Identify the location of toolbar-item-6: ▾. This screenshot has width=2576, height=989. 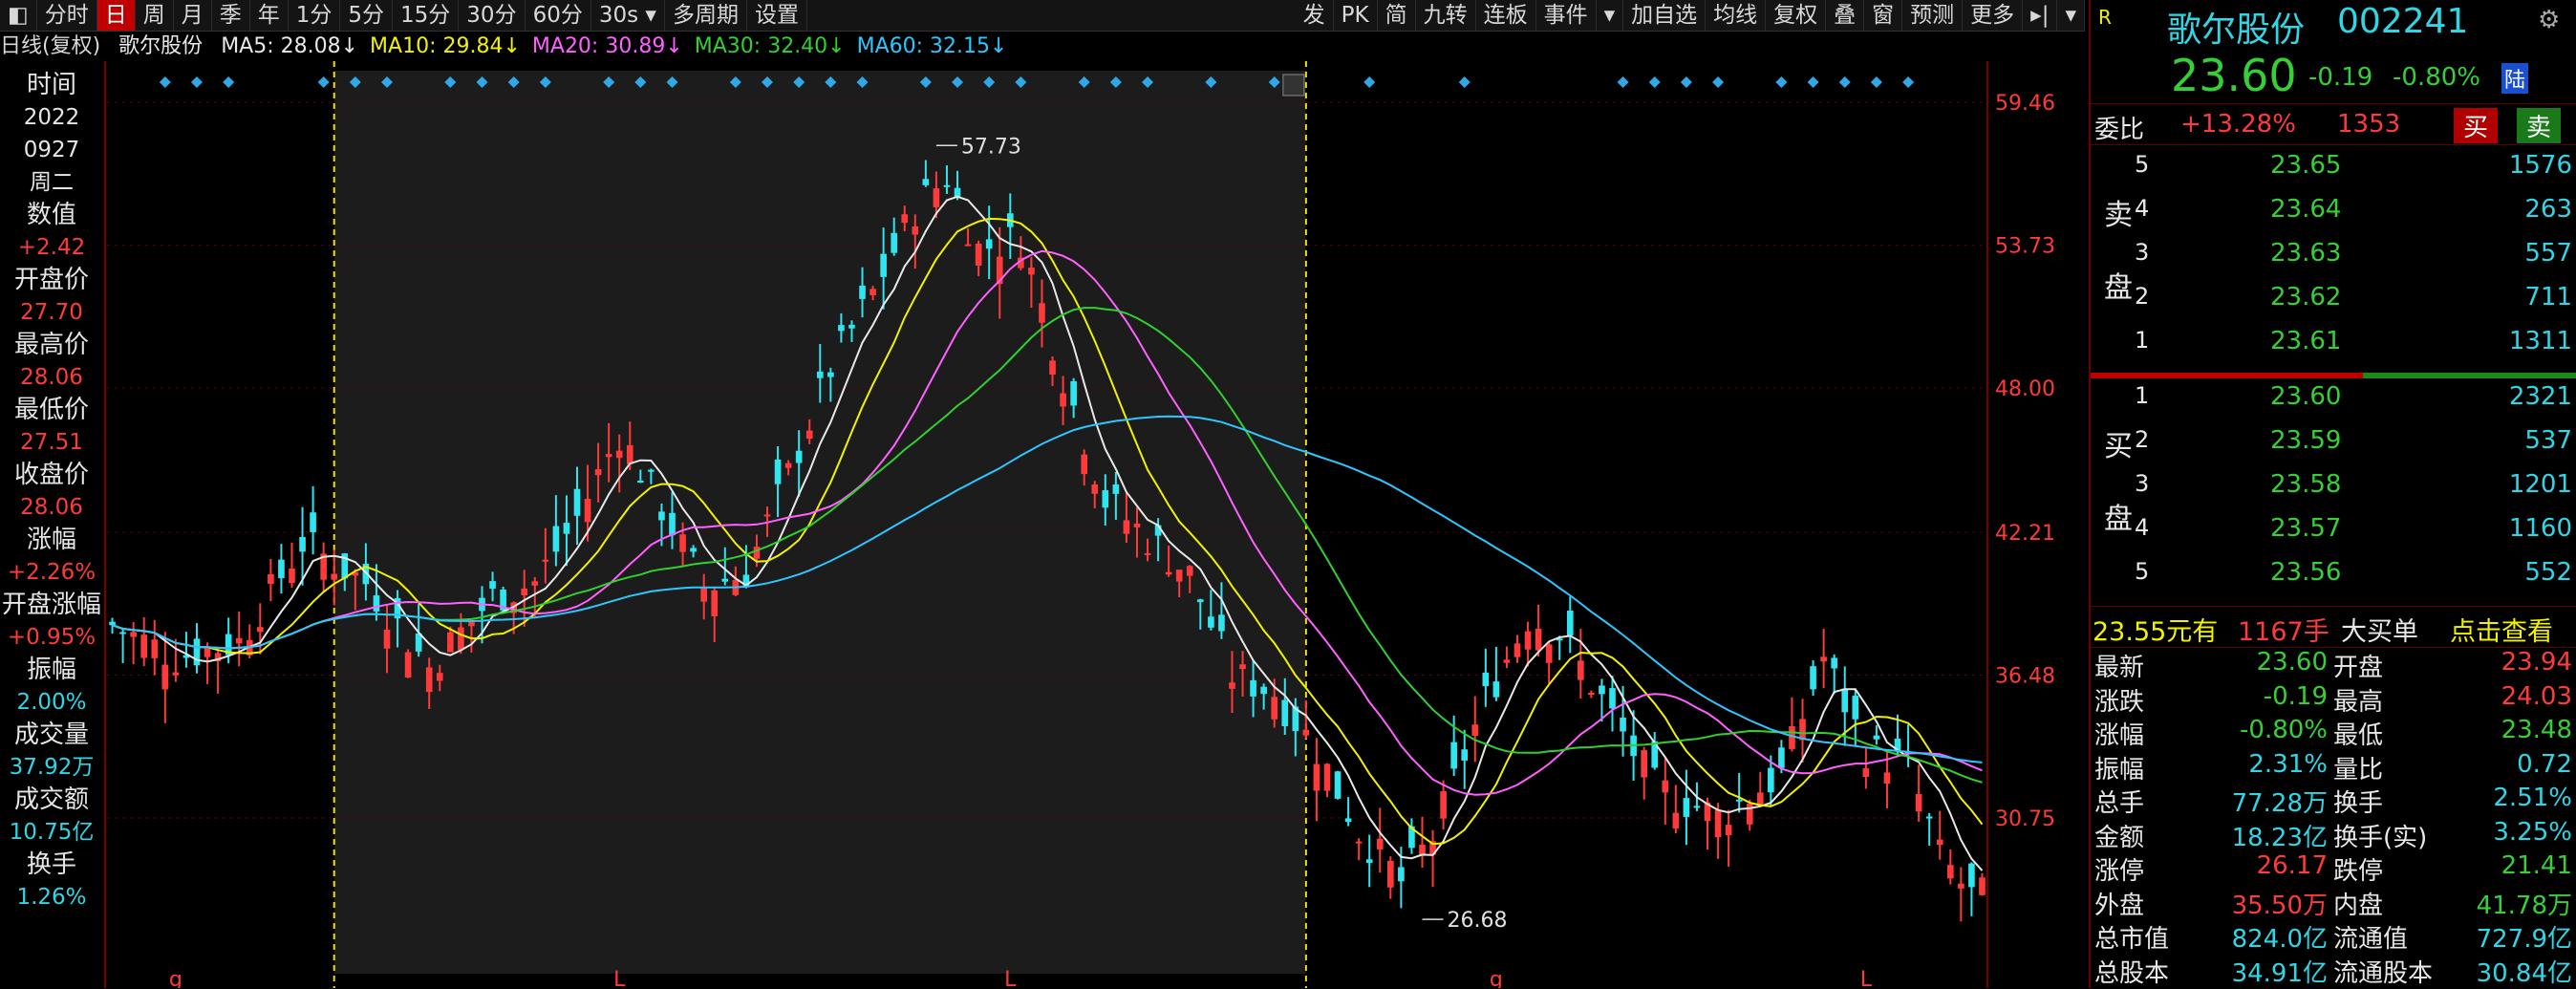
(1610, 15).